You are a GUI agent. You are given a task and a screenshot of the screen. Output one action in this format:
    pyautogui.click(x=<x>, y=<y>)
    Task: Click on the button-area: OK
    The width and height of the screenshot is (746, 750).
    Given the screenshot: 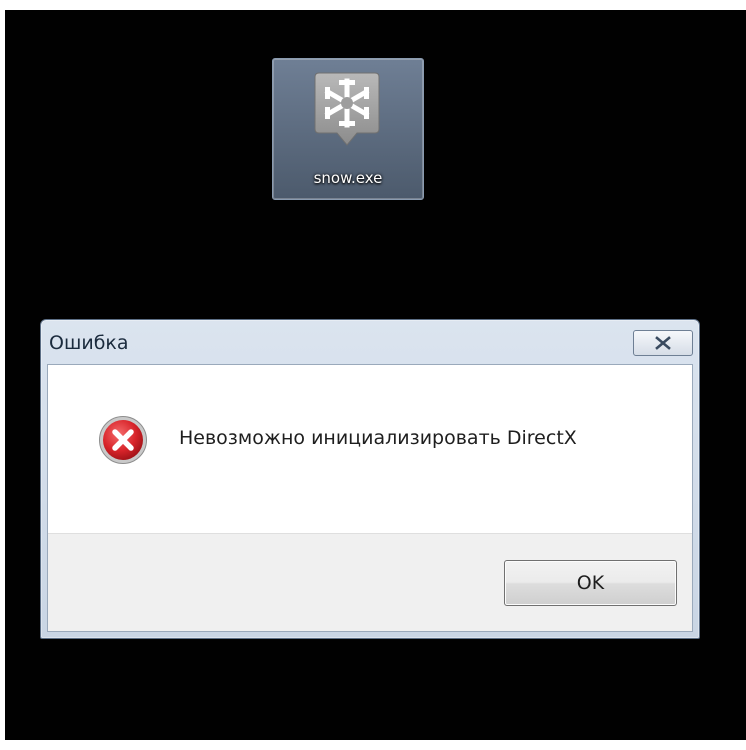 What is the action you would take?
    pyautogui.click(x=370, y=582)
    